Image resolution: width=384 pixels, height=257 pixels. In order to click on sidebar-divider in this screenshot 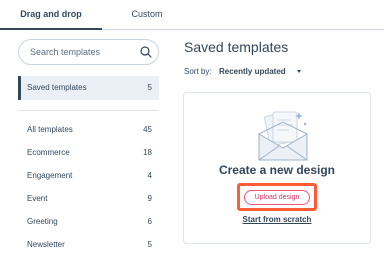, I will do `click(88, 110)`.